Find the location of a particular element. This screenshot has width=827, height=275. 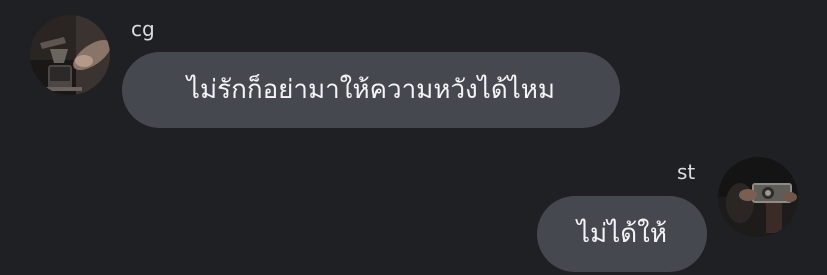

sender-name-cg: cg is located at coordinates (143, 29).